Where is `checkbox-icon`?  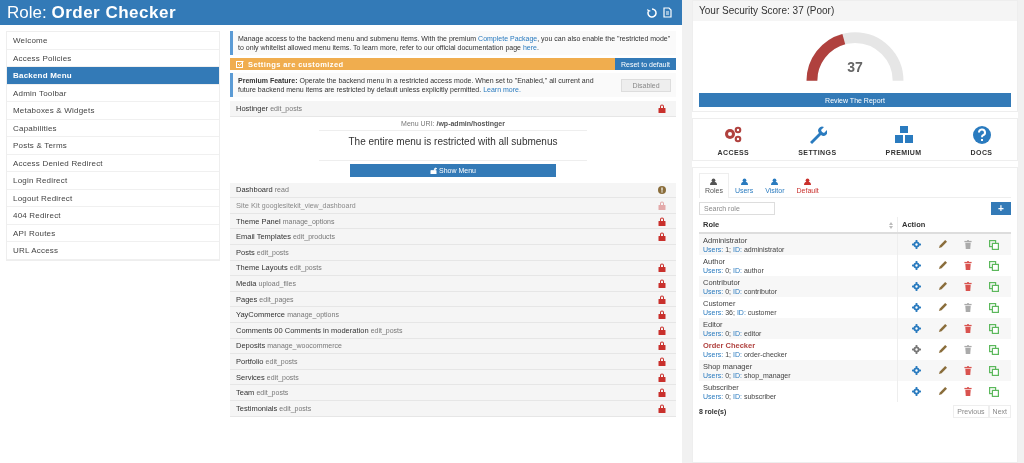 checkbox-icon is located at coordinates (240, 64).